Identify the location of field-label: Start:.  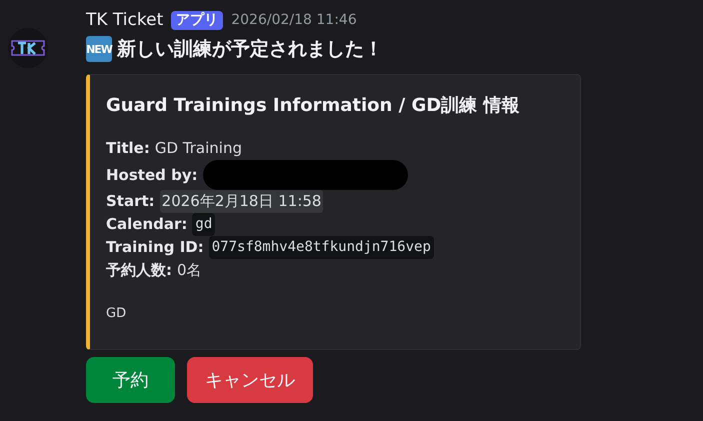
(130, 201).